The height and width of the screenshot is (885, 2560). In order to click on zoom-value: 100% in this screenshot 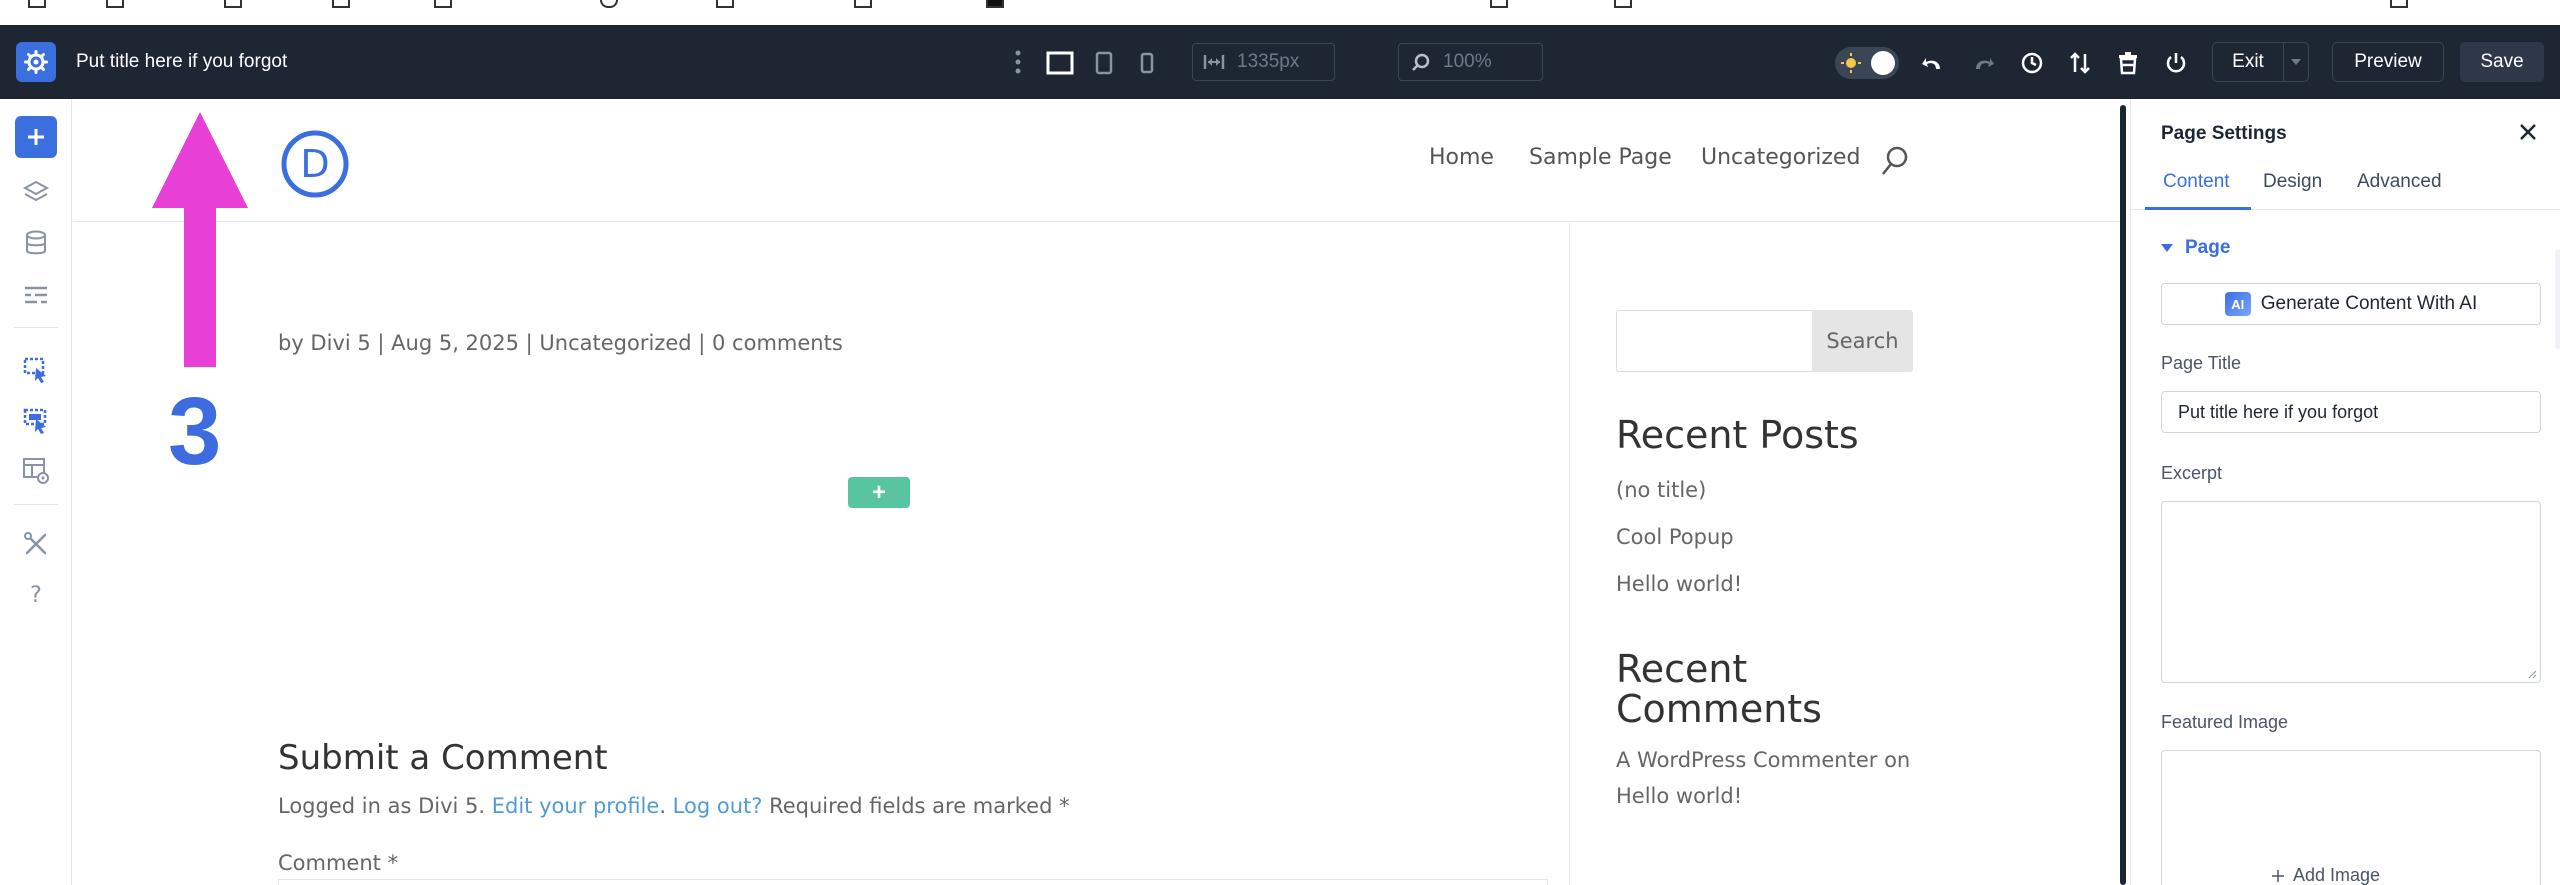, I will do `click(1467, 61)`.